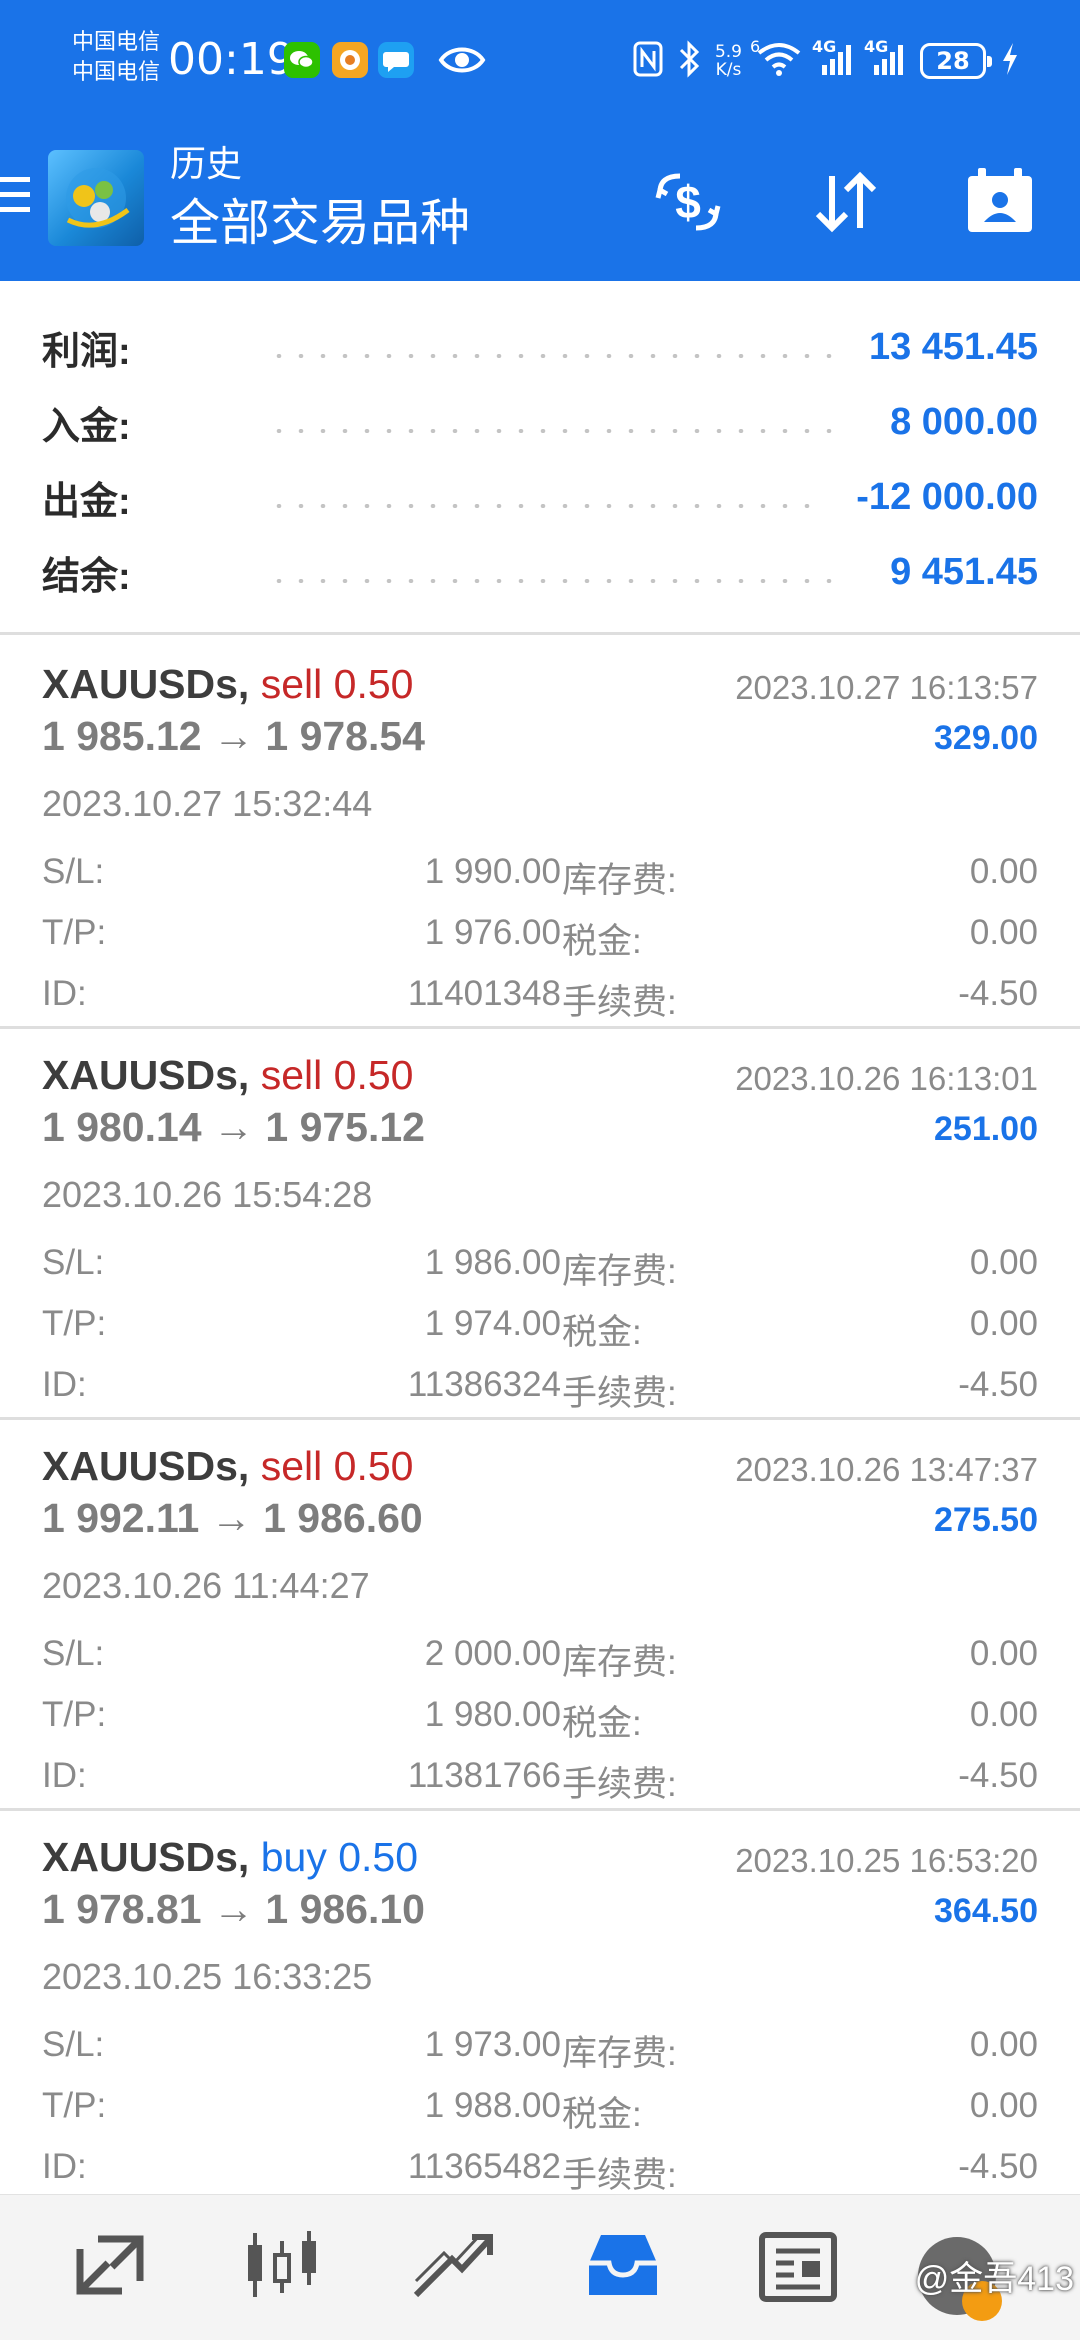 This screenshot has width=1080, height=2340. I want to click on trade-icon, so click(453, 2265).